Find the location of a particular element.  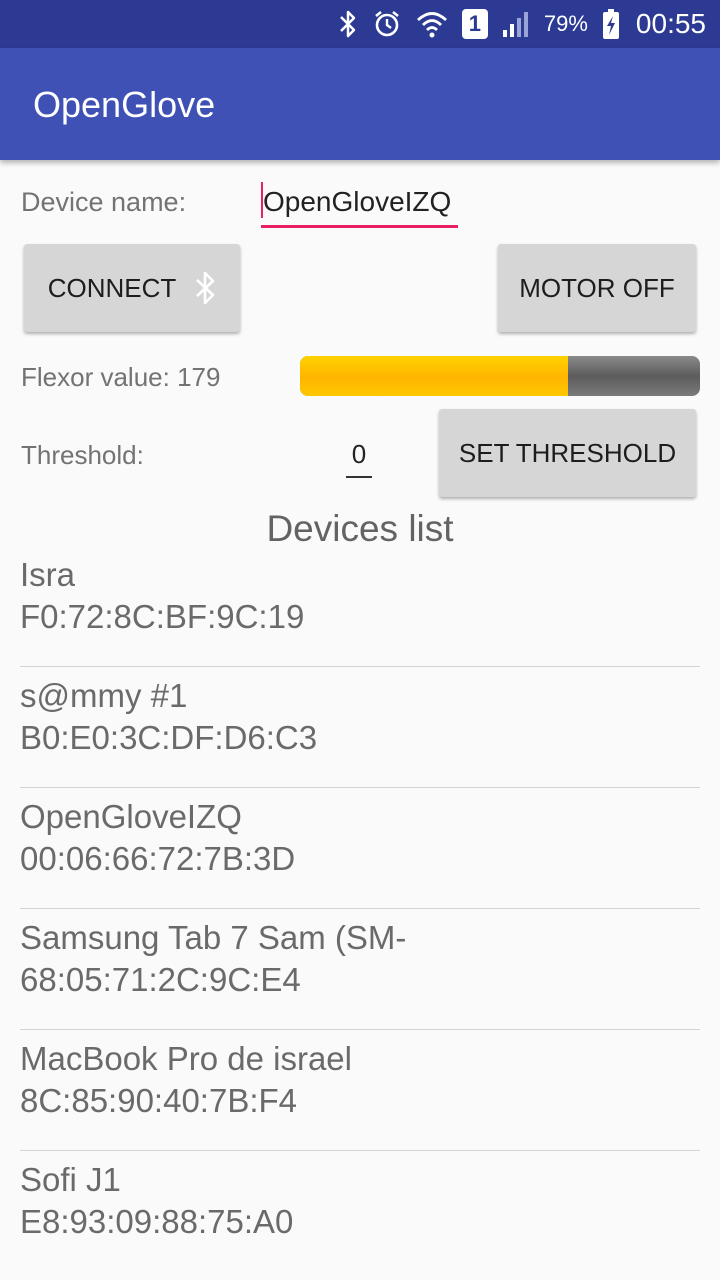

app-bar: OpenGlove is located at coordinates (360, 104).